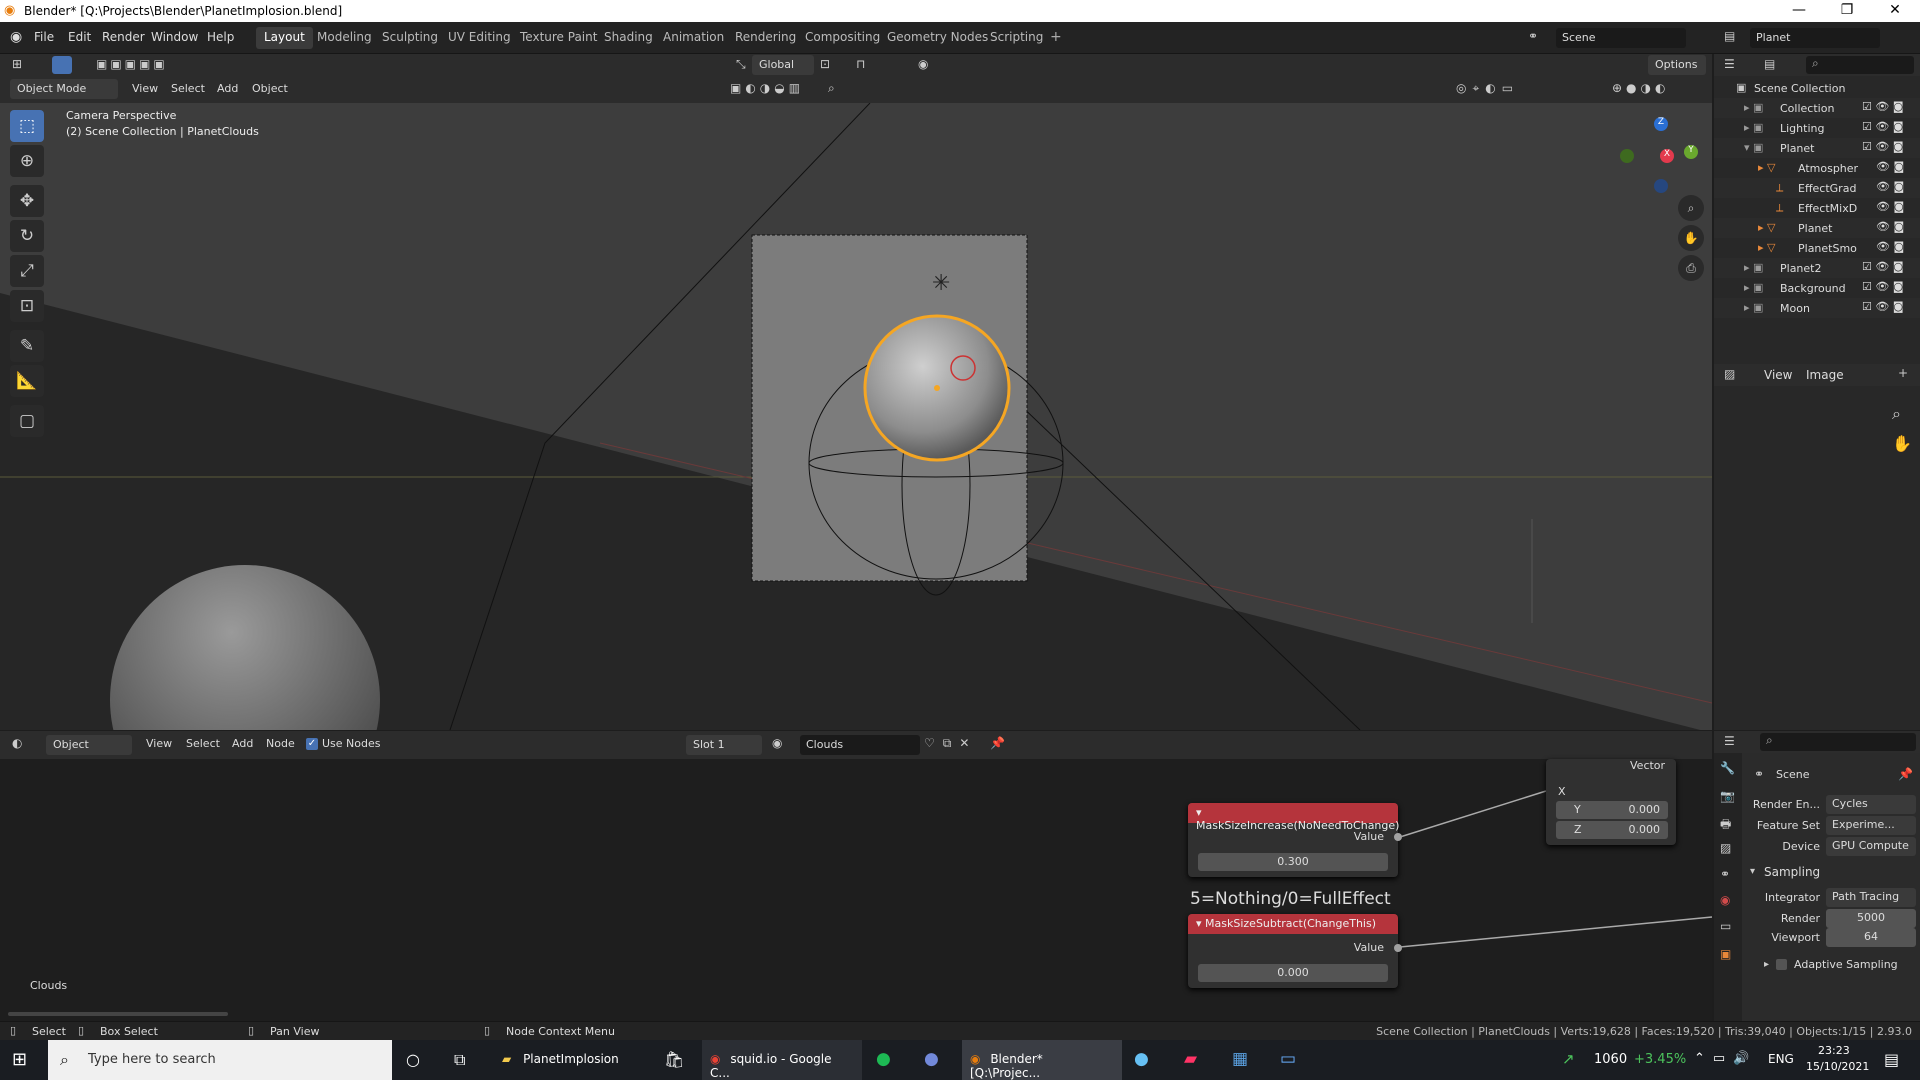 The image size is (1920, 1080). Describe the element at coordinates (842, 38) in the screenshot. I see `tab-compositing: Compositing` at that location.